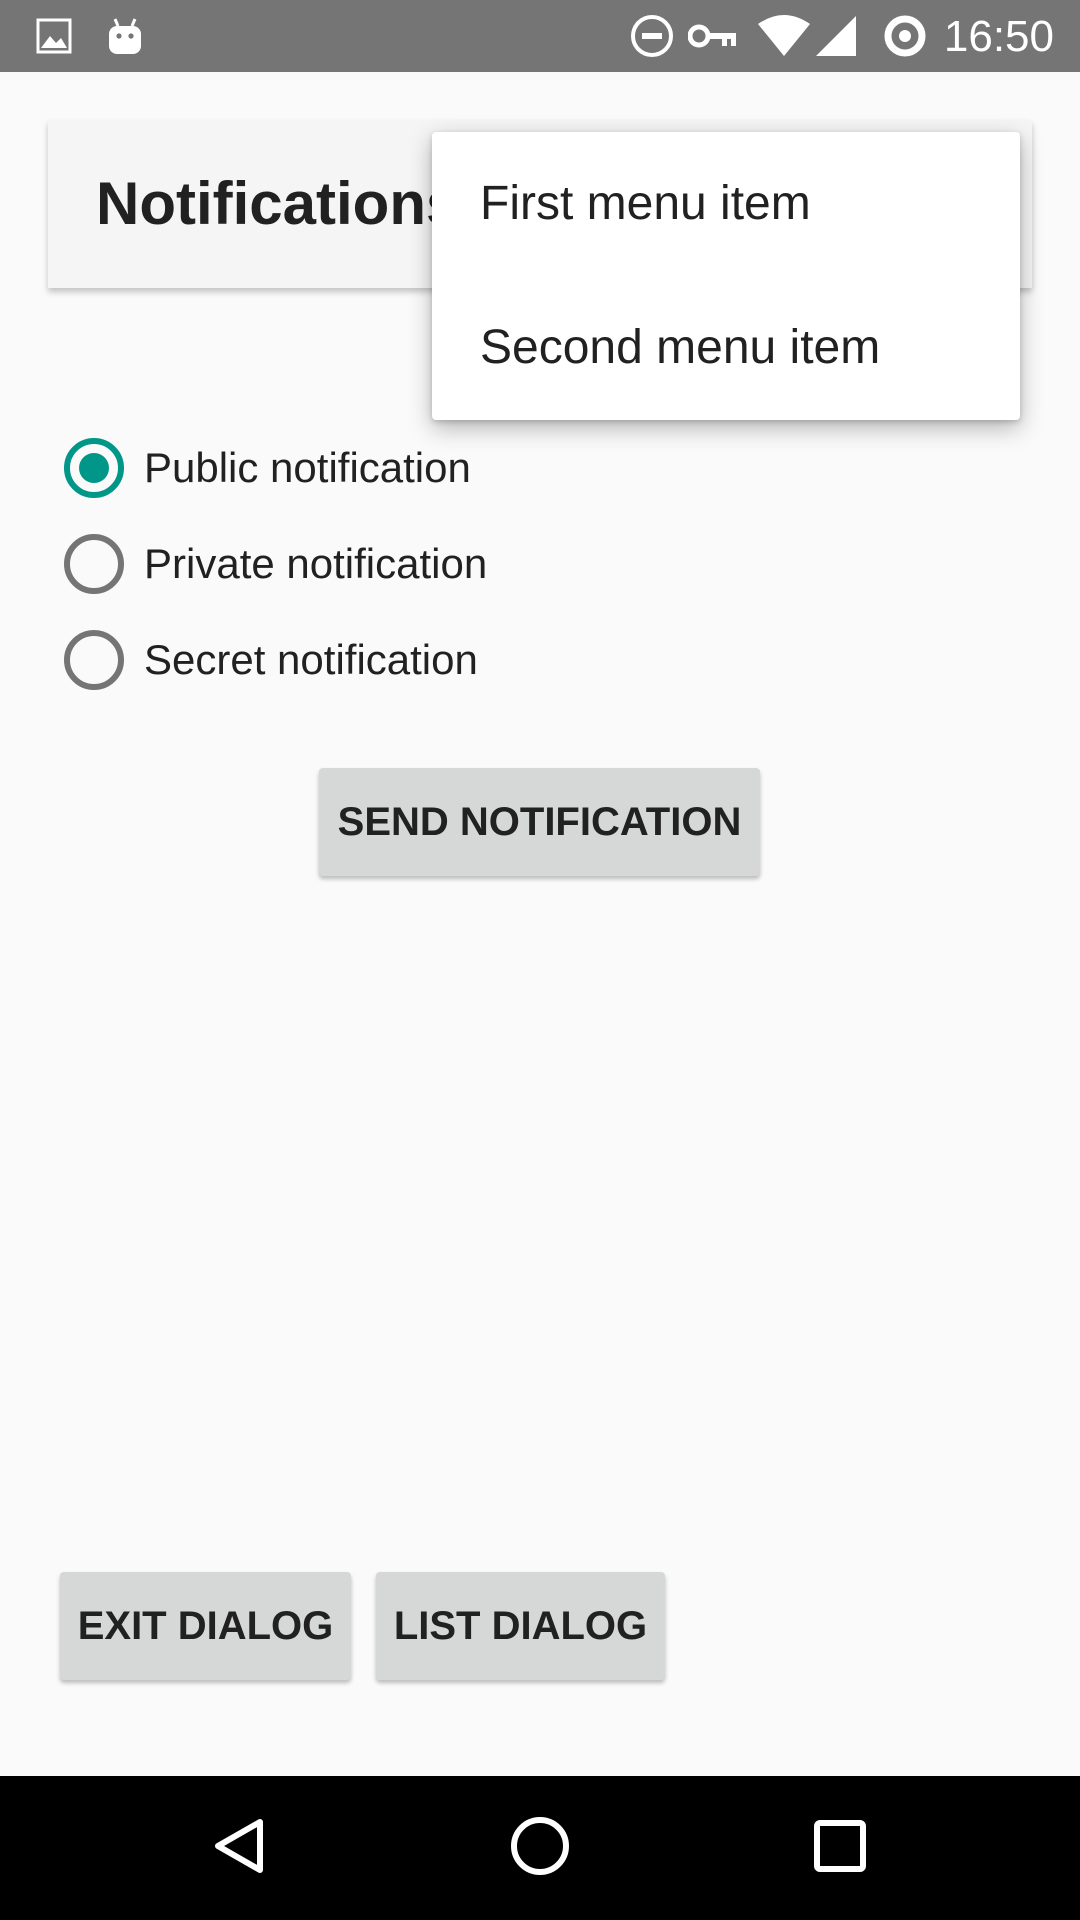 The height and width of the screenshot is (1920, 1080). Describe the element at coordinates (54, 36) in the screenshot. I see `image-icon` at that location.